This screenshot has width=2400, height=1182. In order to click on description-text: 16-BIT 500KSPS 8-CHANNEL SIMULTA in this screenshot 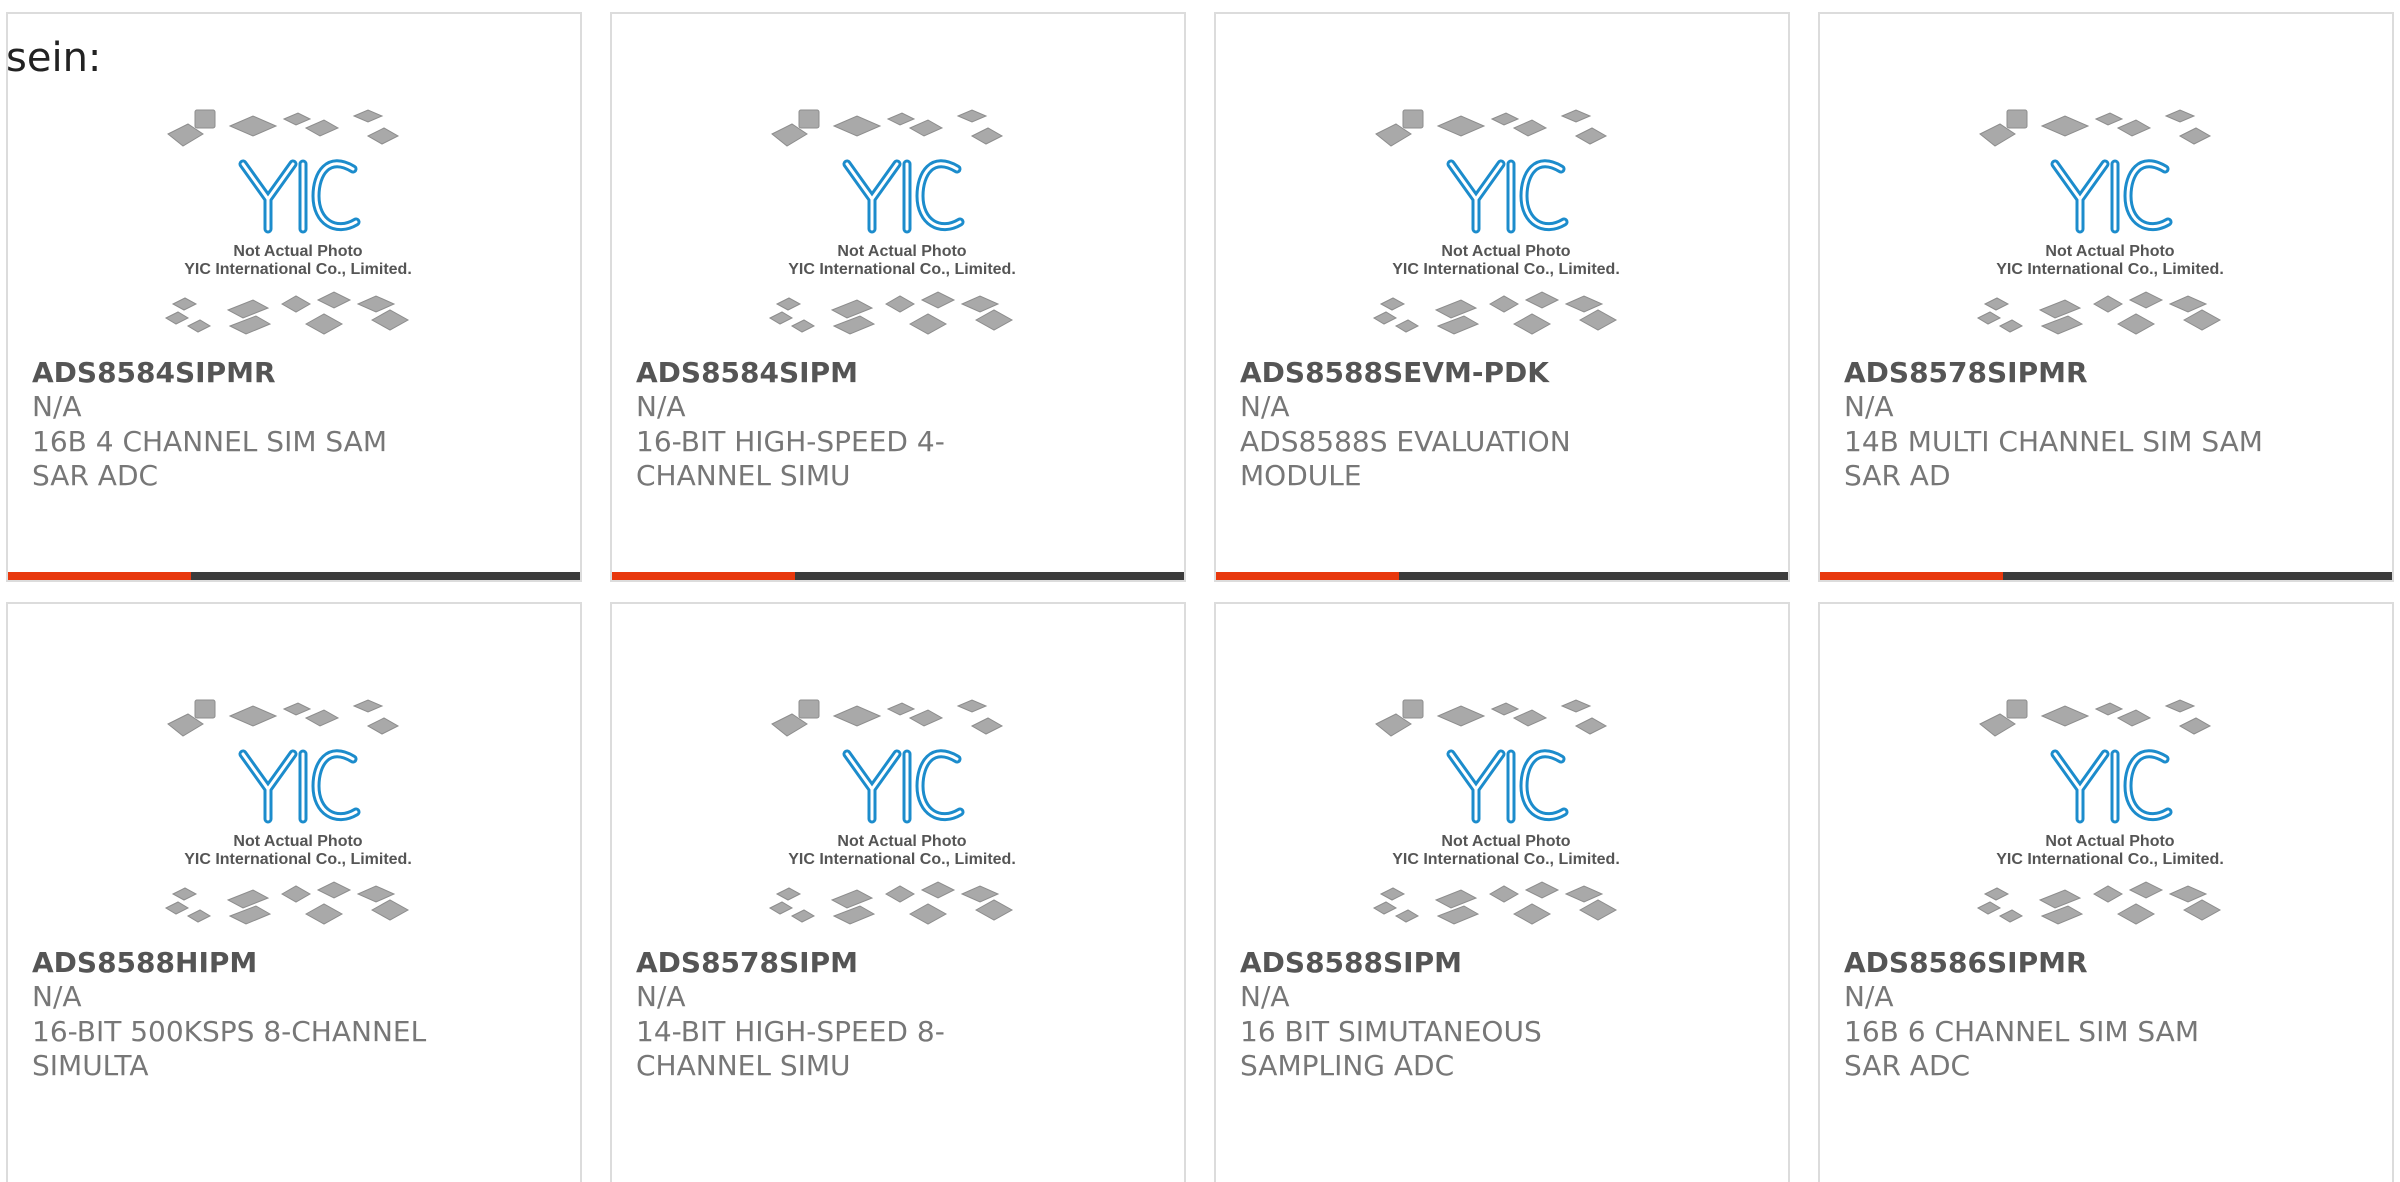, I will do `click(229, 1048)`.